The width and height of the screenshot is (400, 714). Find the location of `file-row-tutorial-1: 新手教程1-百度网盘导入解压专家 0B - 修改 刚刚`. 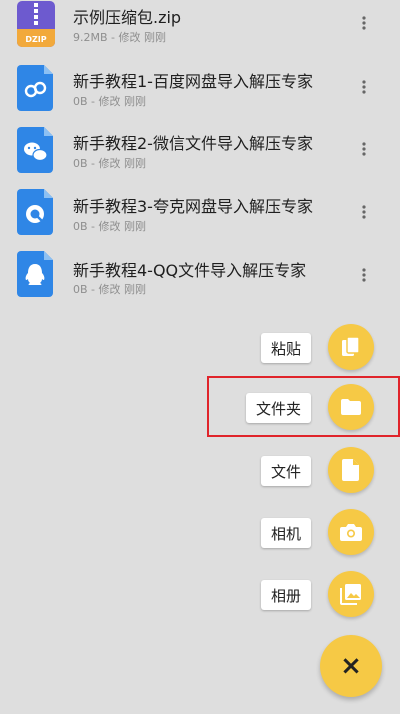

file-row-tutorial-1: 新手教程1-百度网盘导入解压专家 0B - 修改 刚刚 is located at coordinates (200, 88).